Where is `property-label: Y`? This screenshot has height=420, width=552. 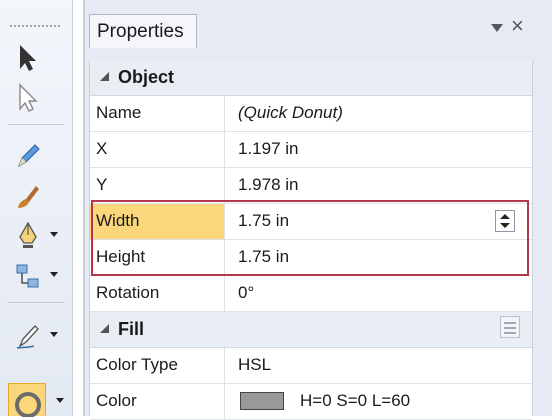
property-label: Y is located at coordinates (157, 185).